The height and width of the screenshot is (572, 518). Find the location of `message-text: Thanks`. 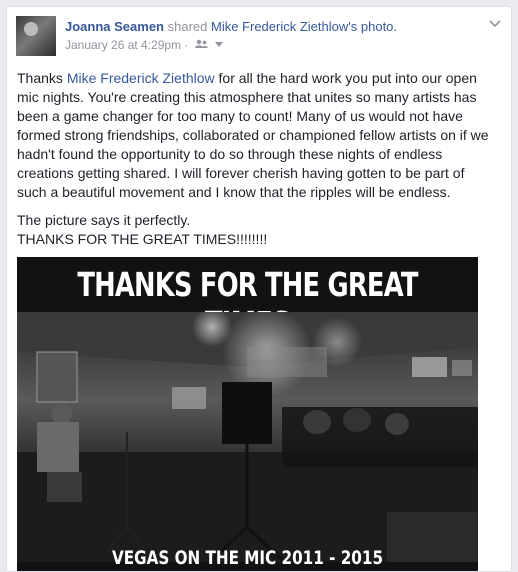

message-text: Thanks is located at coordinates (42, 78).